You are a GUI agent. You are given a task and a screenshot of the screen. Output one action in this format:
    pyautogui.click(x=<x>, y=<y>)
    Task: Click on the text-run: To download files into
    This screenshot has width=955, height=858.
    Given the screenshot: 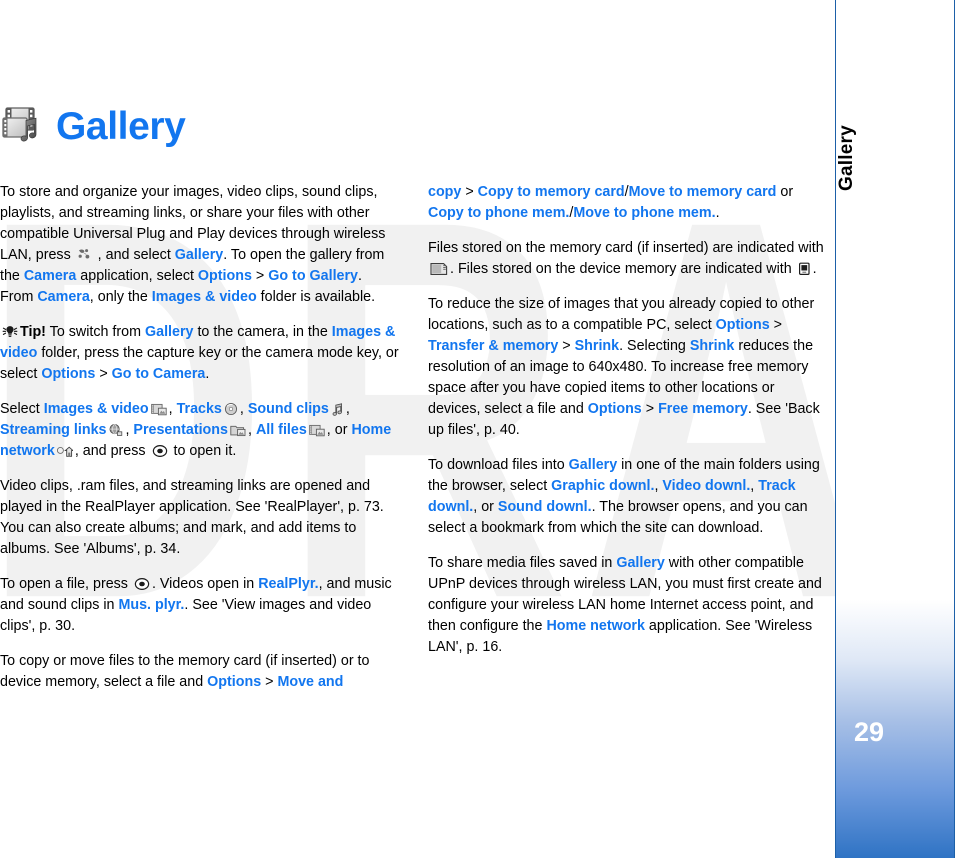 What is the action you would take?
    pyautogui.click(x=498, y=465)
    